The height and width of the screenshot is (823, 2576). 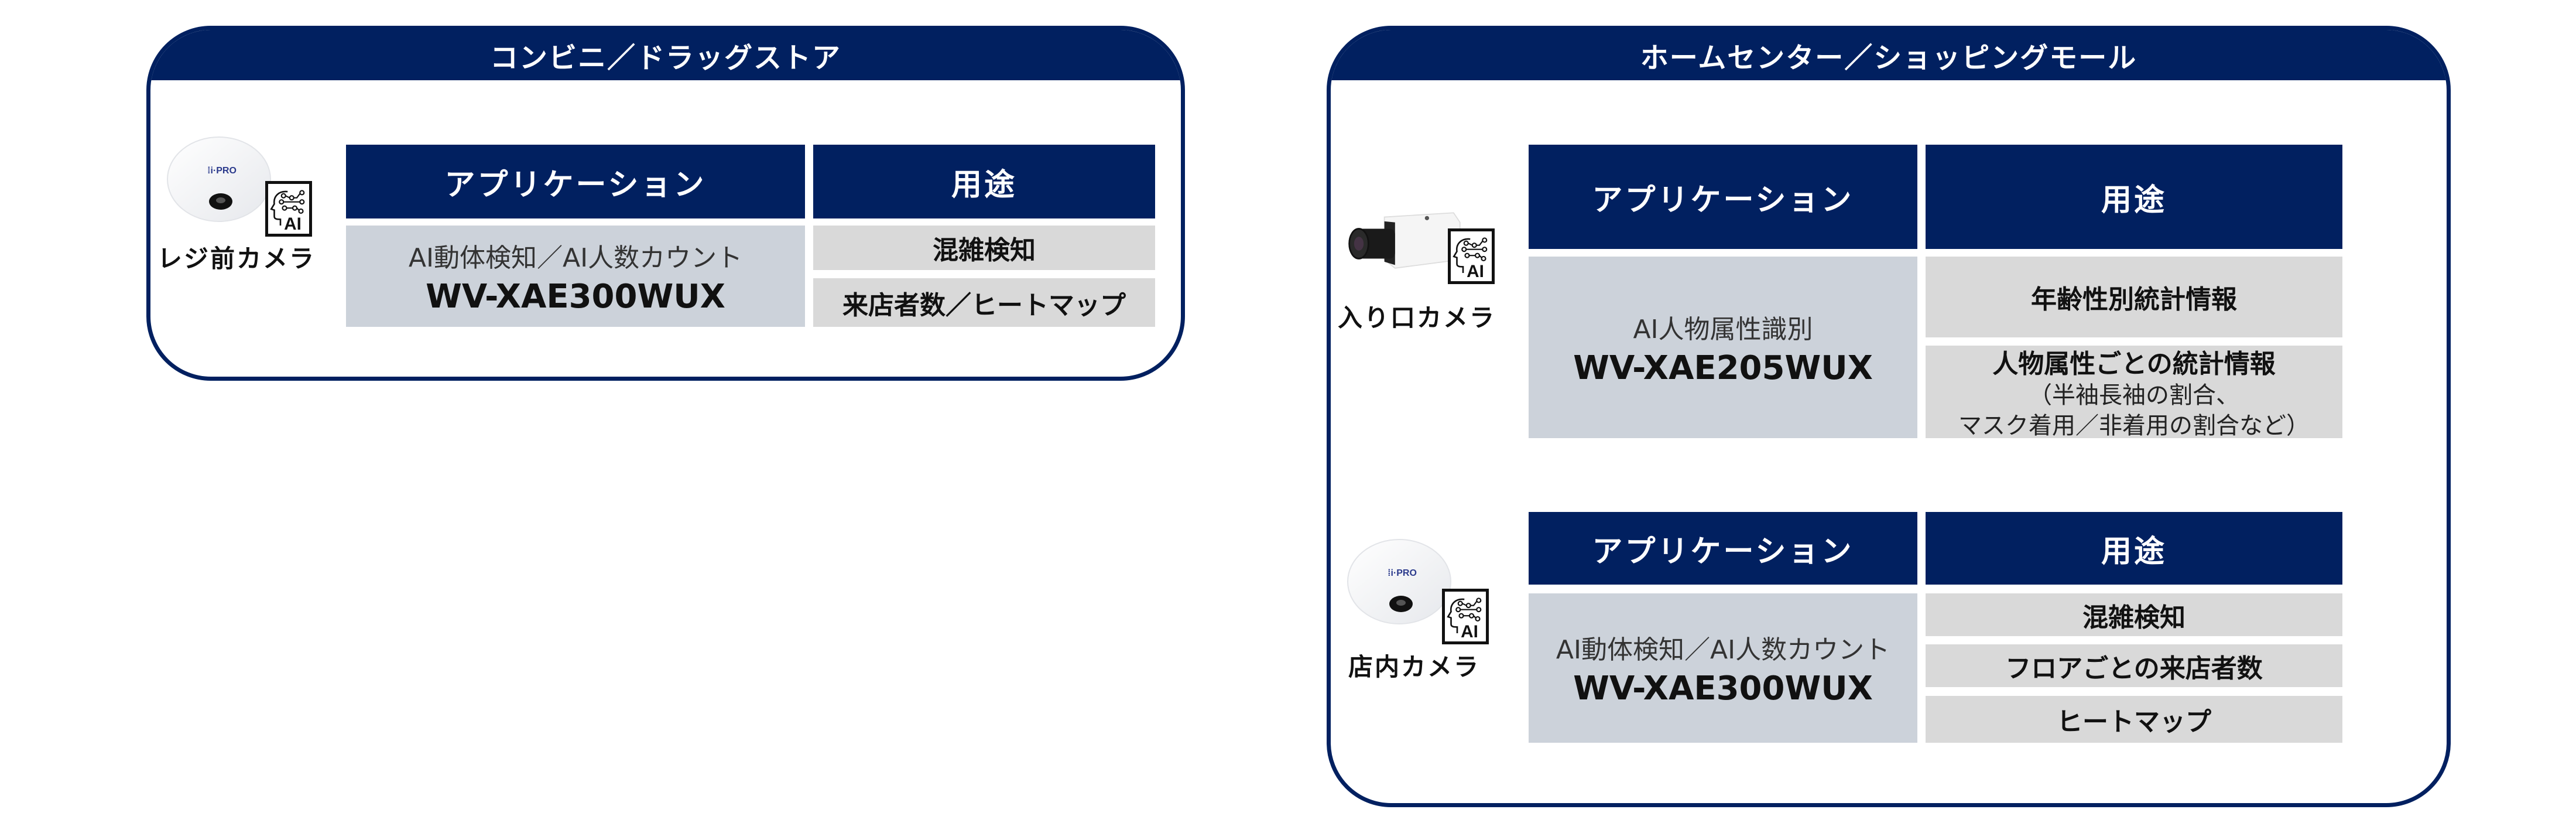 I want to click on use-cell: フロアごとの来店者数, so click(x=2134, y=665).